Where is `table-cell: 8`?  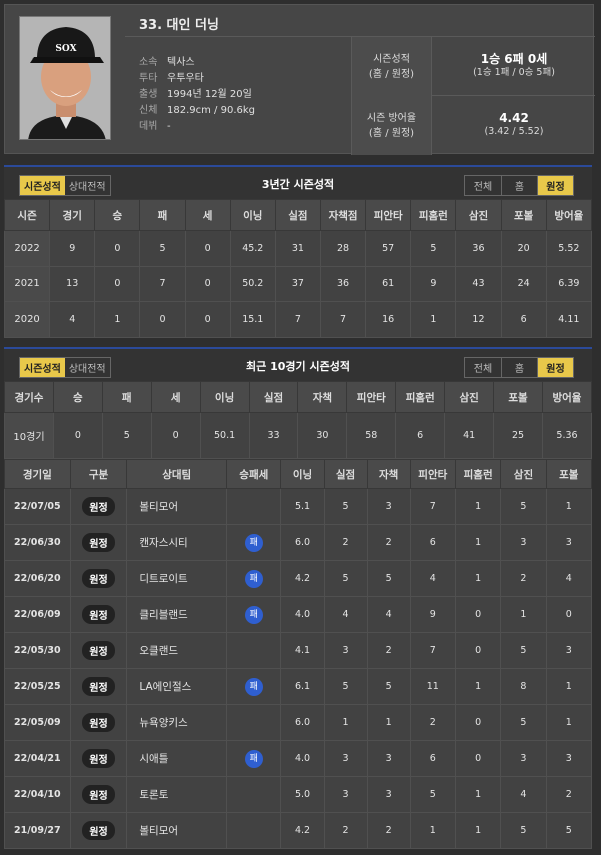
table-cell: 8 is located at coordinates (523, 686).